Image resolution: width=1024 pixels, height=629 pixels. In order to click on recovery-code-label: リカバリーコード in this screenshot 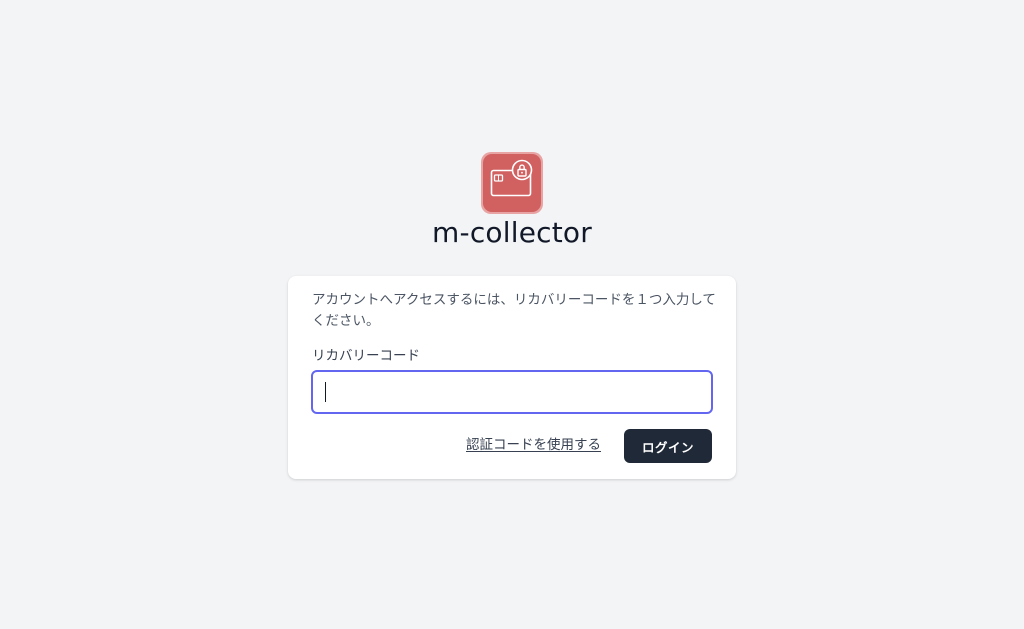, I will do `click(366, 356)`.